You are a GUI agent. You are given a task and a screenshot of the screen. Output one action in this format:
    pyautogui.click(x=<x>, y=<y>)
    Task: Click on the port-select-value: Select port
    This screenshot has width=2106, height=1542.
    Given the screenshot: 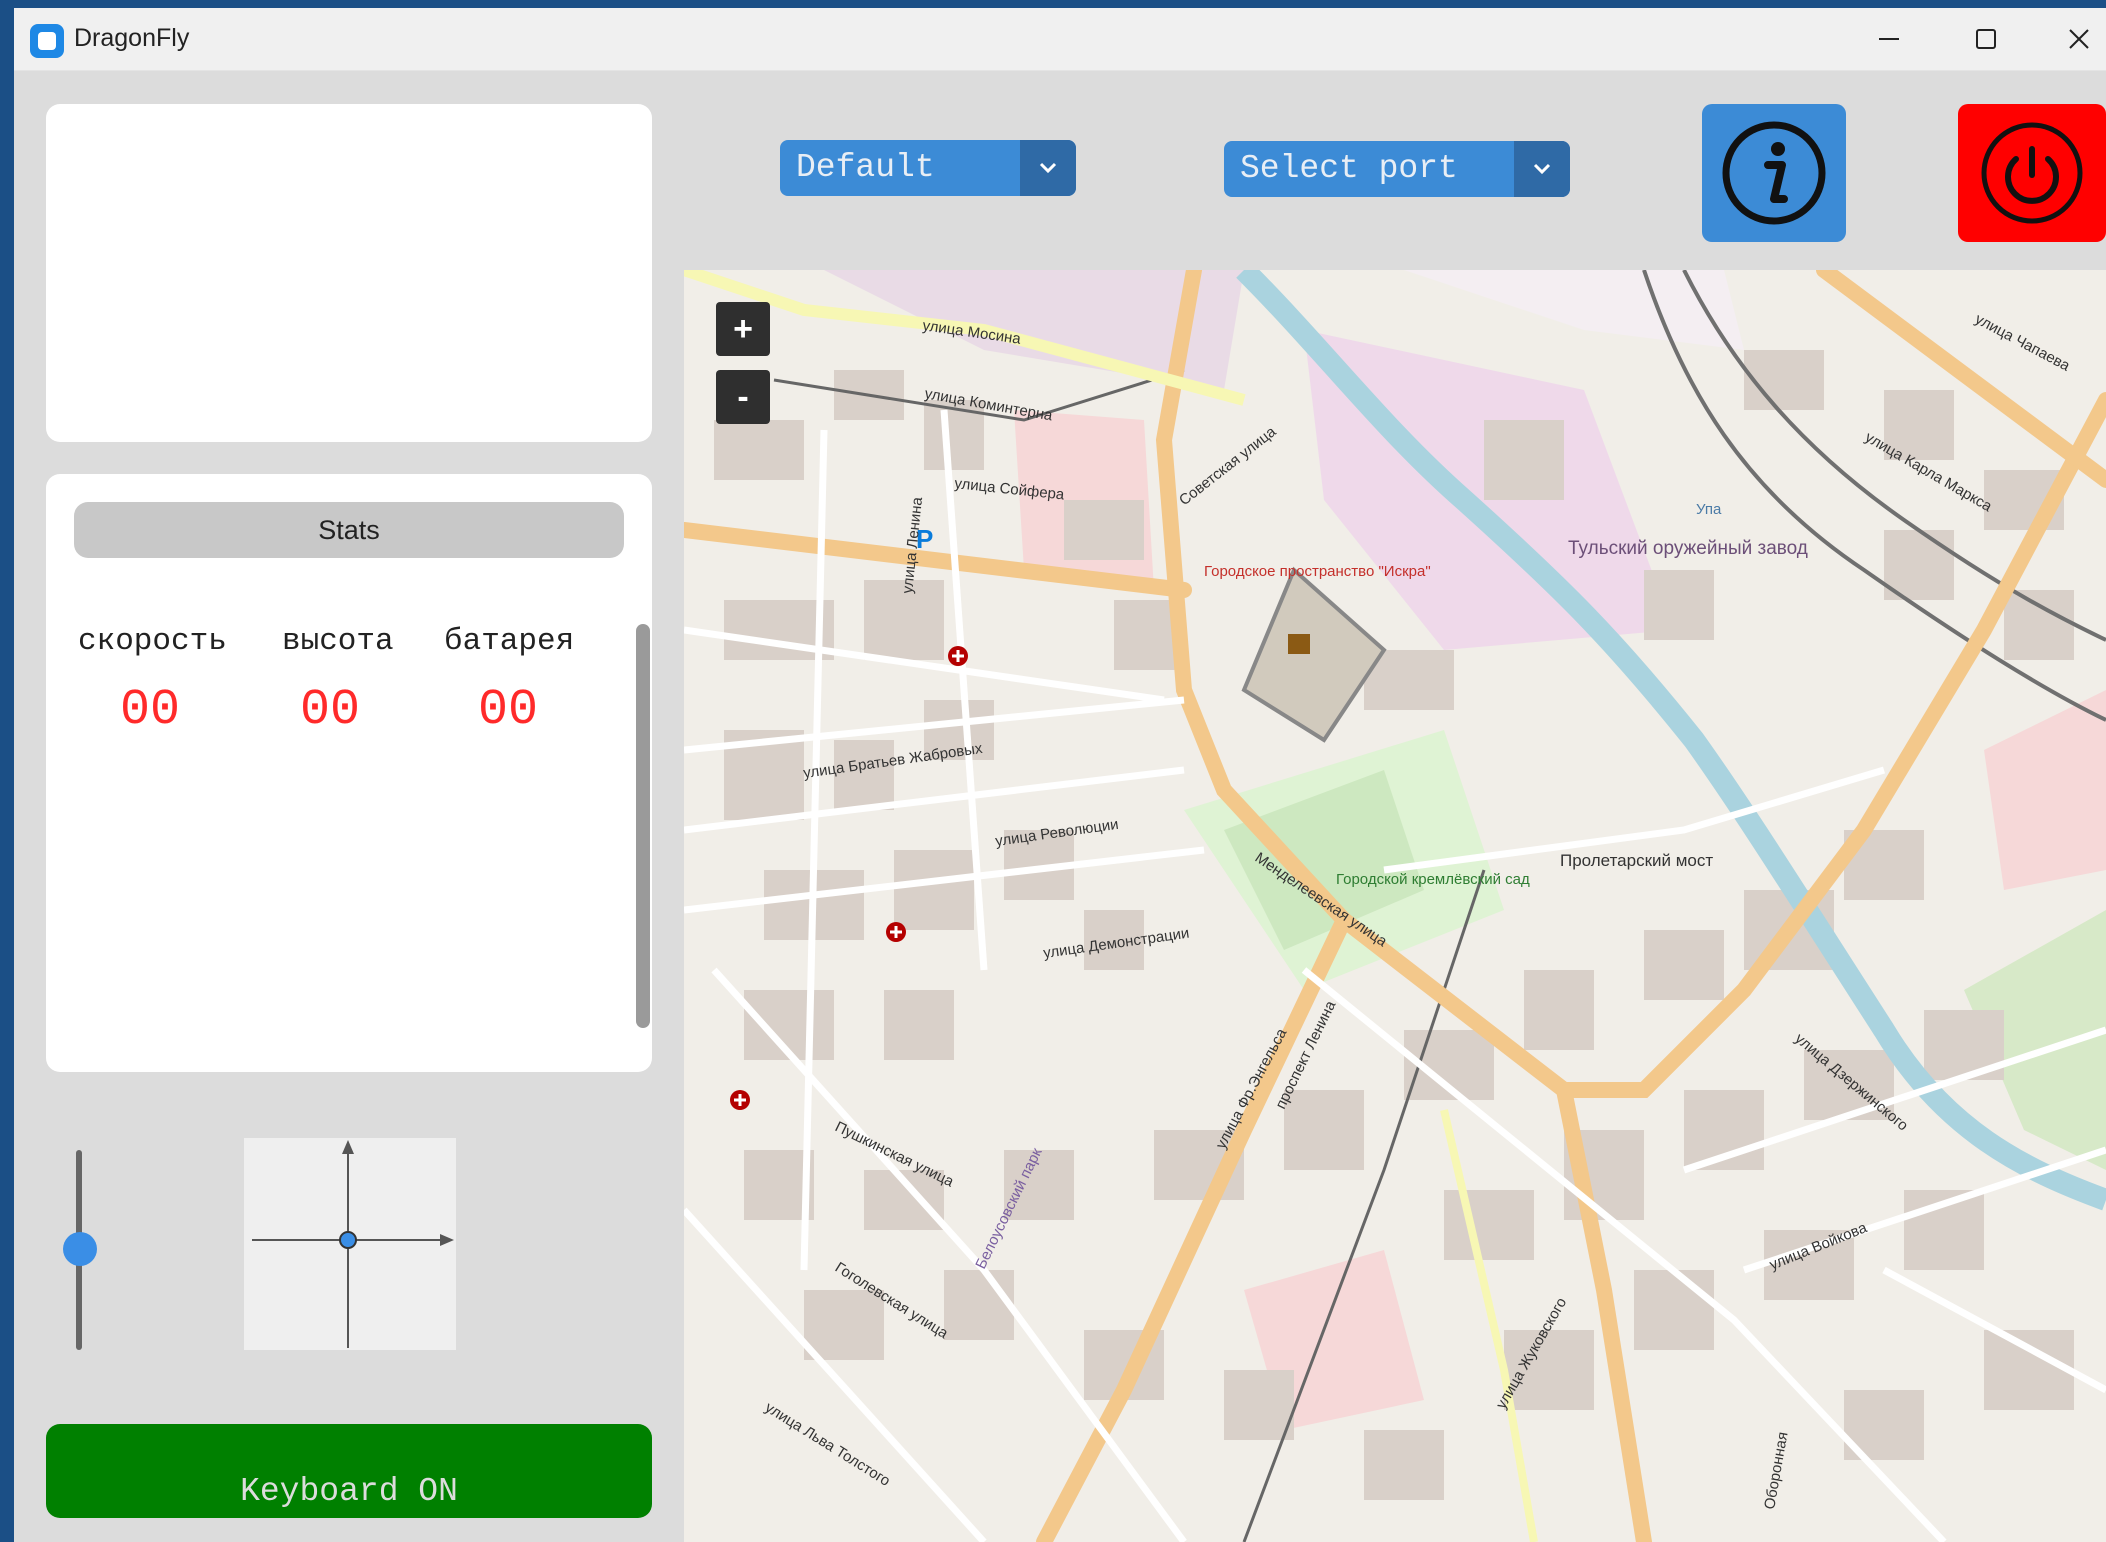 What is the action you would take?
    pyautogui.click(x=1349, y=168)
    